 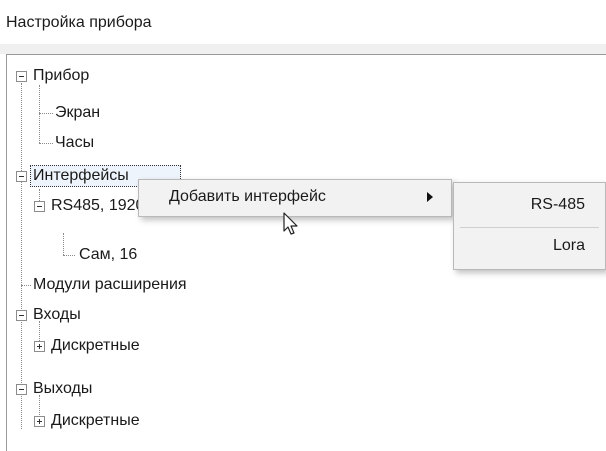 What do you see at coordinates (62, 389) in the screenshot?
I see `tree-item-outputs: Выходы` at bounding box center [62, 389].